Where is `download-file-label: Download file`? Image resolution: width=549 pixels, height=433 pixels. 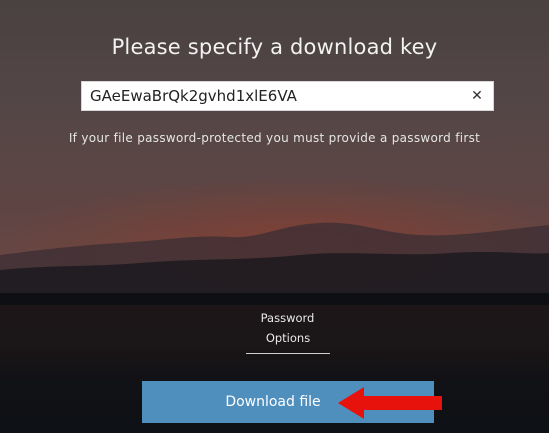
download-file-label: Download file is located at coordinates (273, 402).